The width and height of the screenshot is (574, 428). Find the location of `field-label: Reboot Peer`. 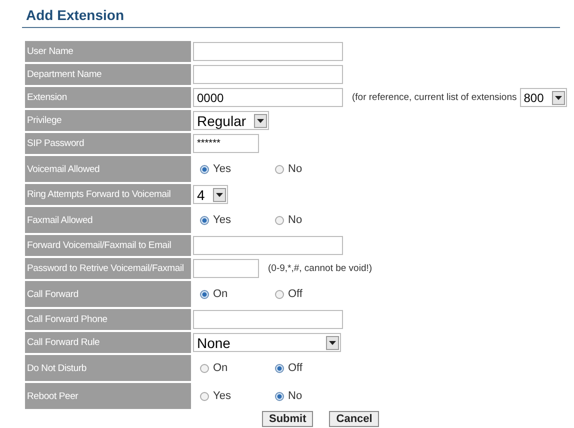

field-label: Reboot Peer is located at coordinates (108, 396).